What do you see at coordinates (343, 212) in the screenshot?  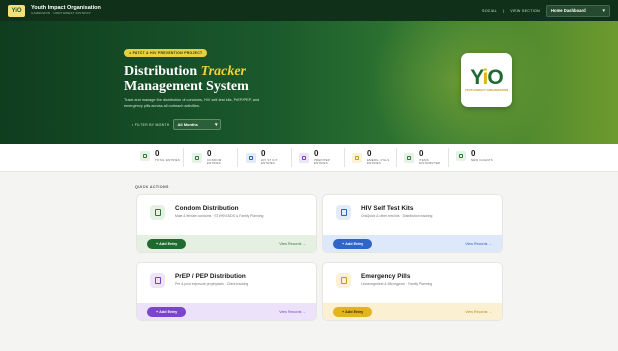 I see `test-kit-icon` at bounding box center [343, 212].